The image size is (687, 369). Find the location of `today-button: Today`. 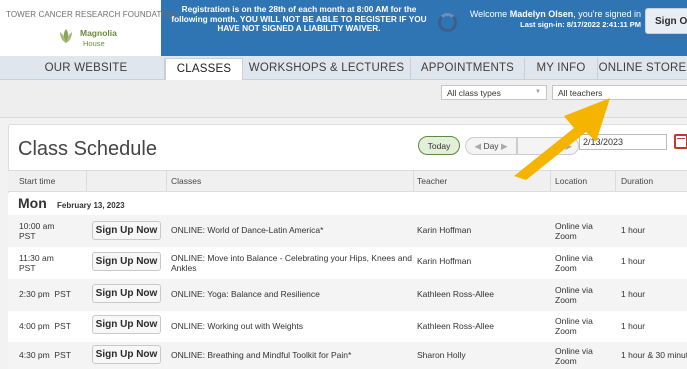

today-button: Today is located at coordinates (439, 145).